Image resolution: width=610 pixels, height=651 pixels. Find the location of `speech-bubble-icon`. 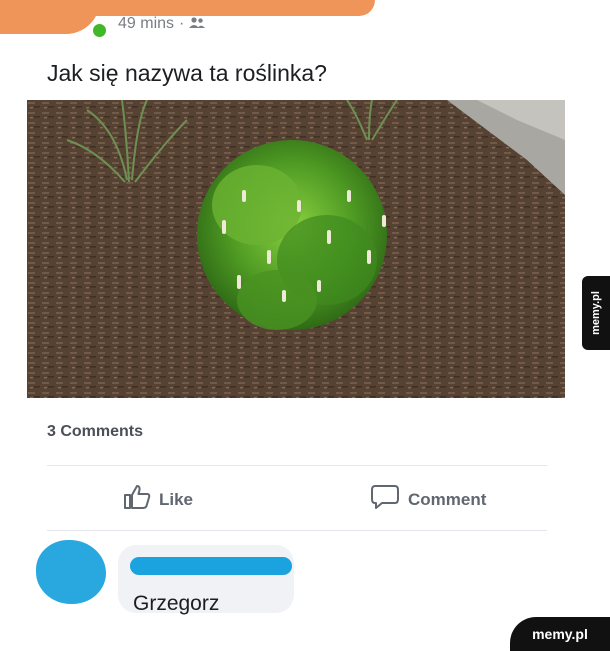

speech-bubble-icon is located at coordinates (385, 499).